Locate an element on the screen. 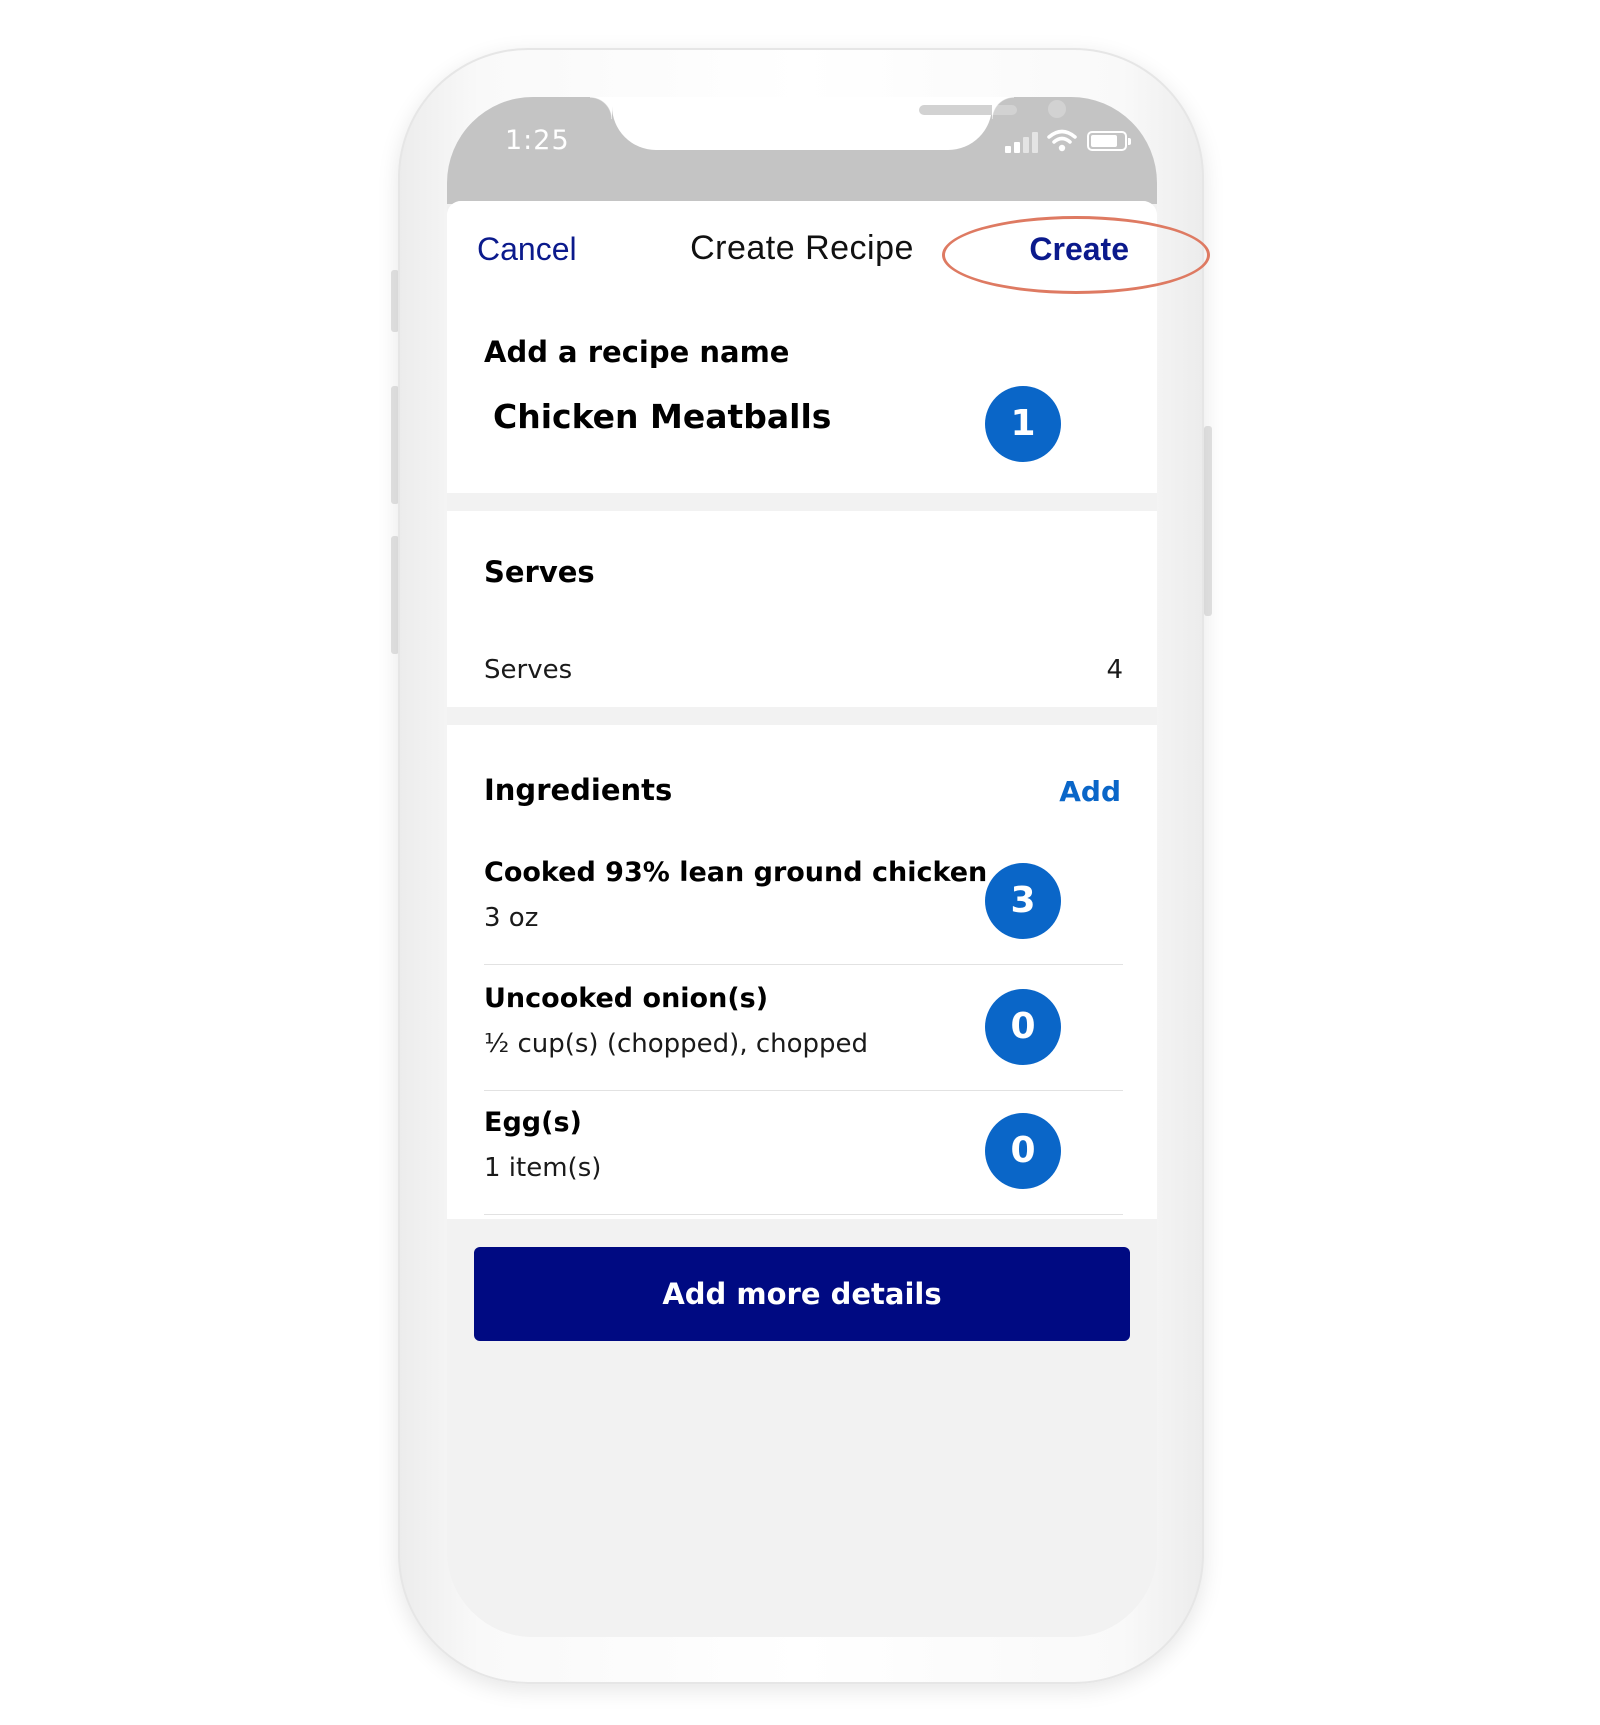  status-time: 1:25 is located at coordinates (537, 140).